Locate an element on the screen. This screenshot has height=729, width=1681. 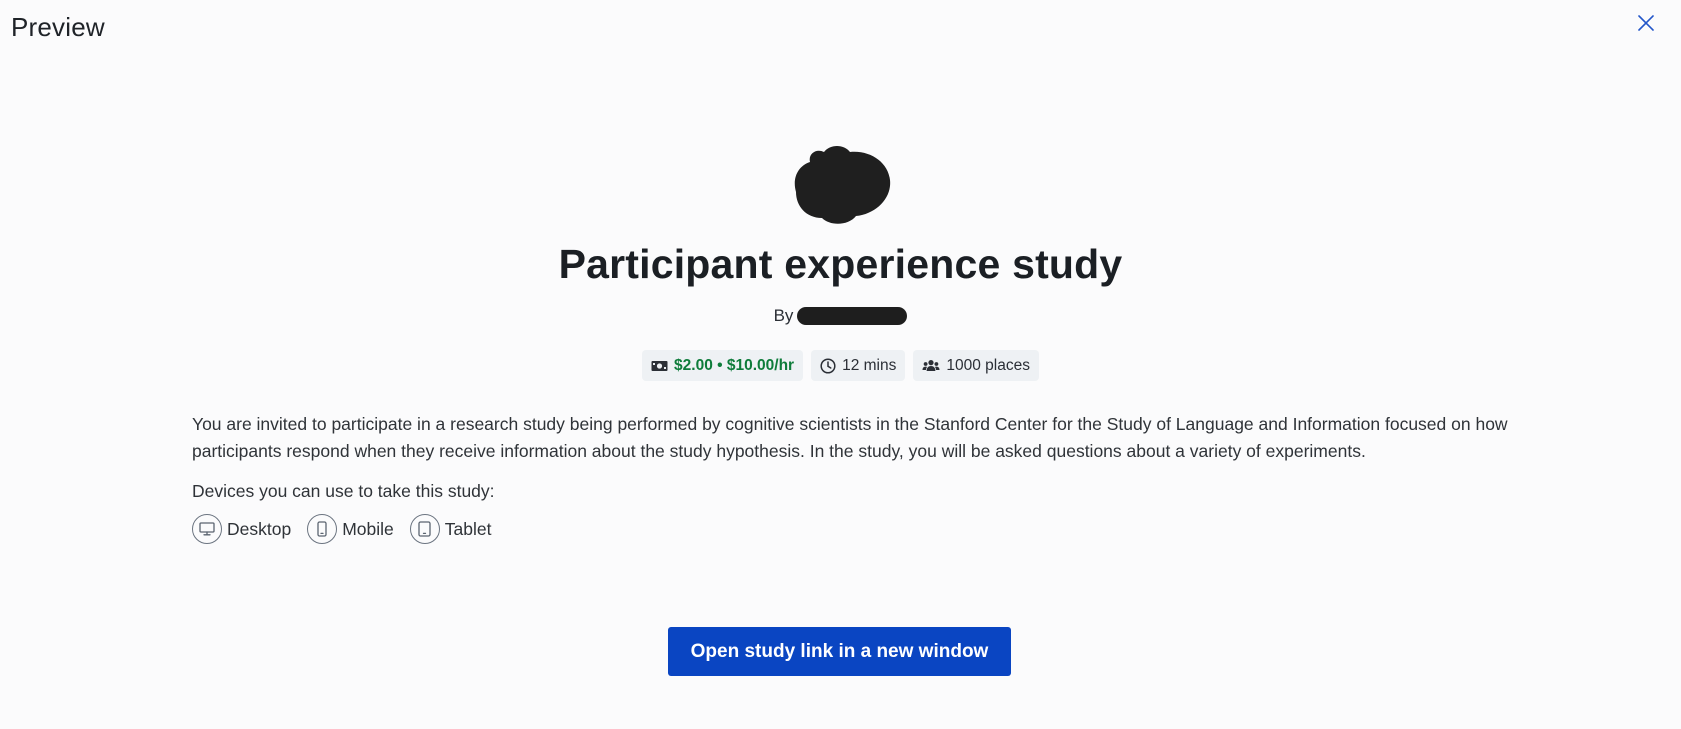
study-title: Participant experience study is located at coordinates (840, 264).